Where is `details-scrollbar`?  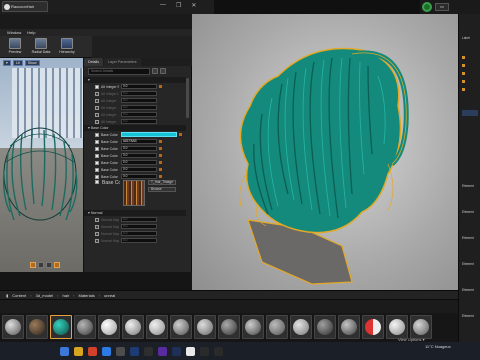 details-scrollbar is located at coordinates (187, 98).